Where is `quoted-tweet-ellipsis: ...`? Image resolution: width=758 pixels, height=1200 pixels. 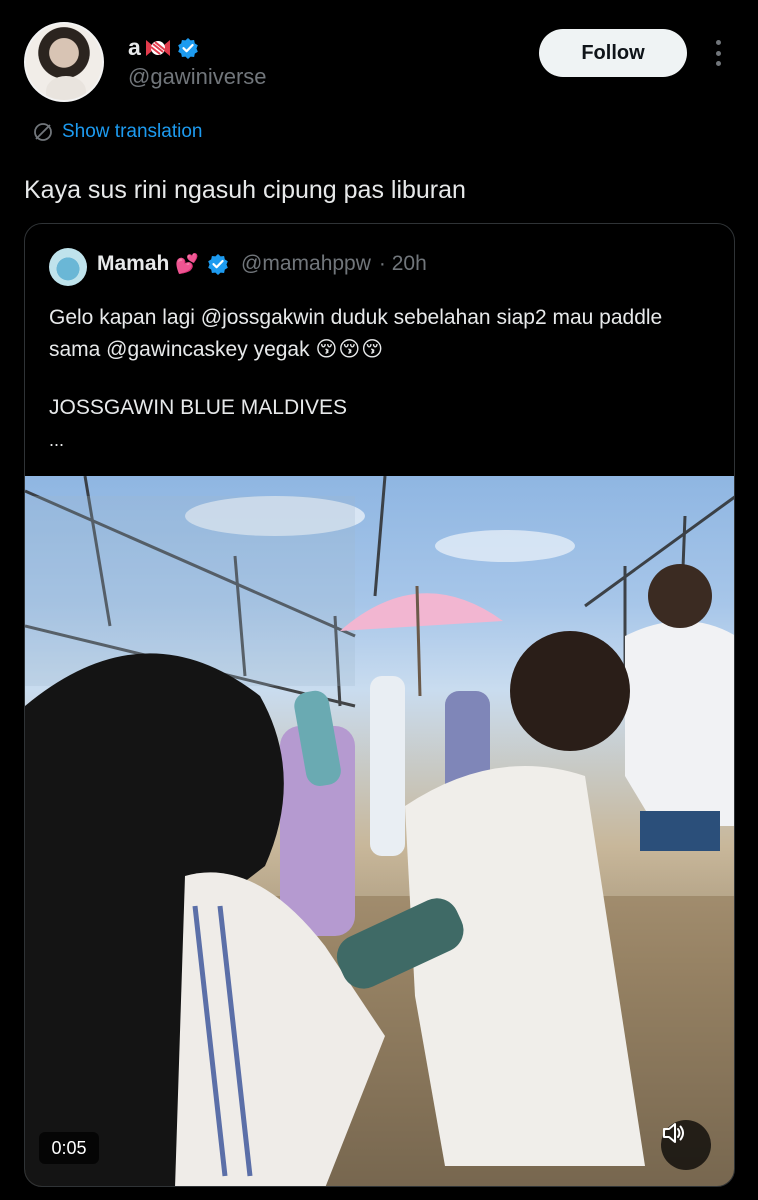 quoted-tweet-ellipsis: ... is located at coordinates (57, 440).